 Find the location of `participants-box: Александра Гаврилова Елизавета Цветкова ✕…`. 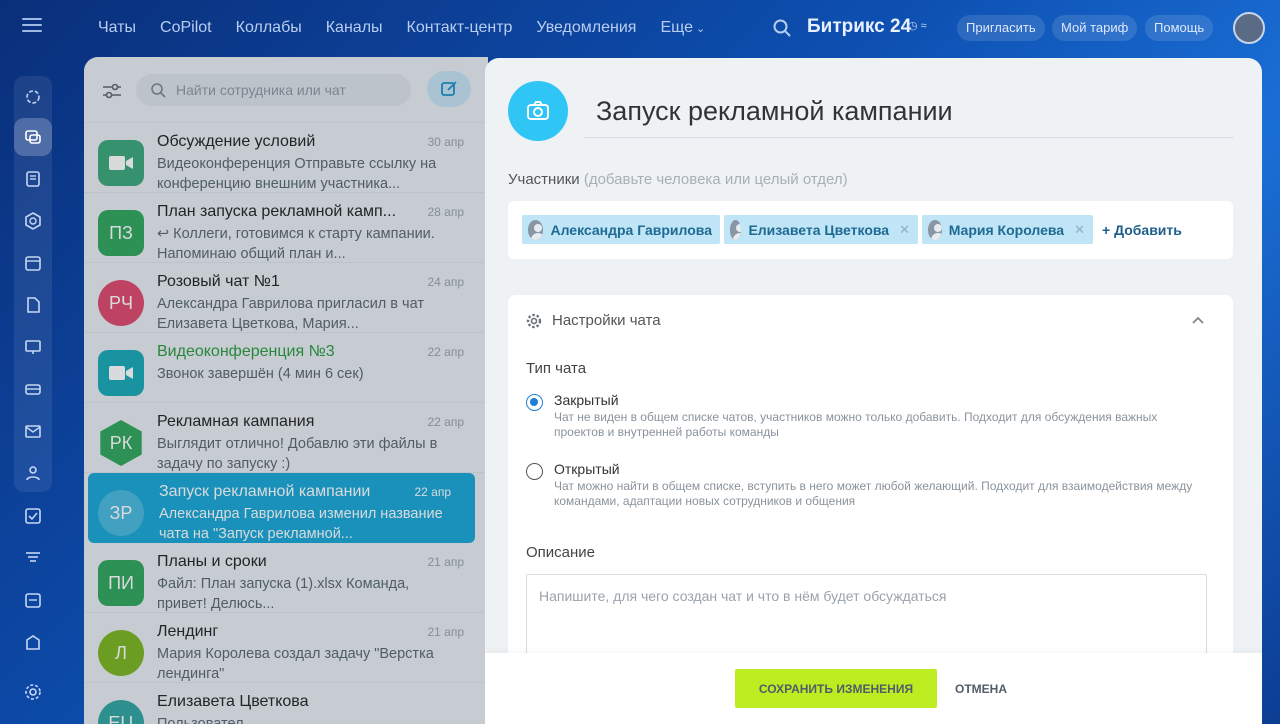

participants-box: Александра Гаврилова Елизавета Цветкова ✕… is located at coordinates (870, 230).